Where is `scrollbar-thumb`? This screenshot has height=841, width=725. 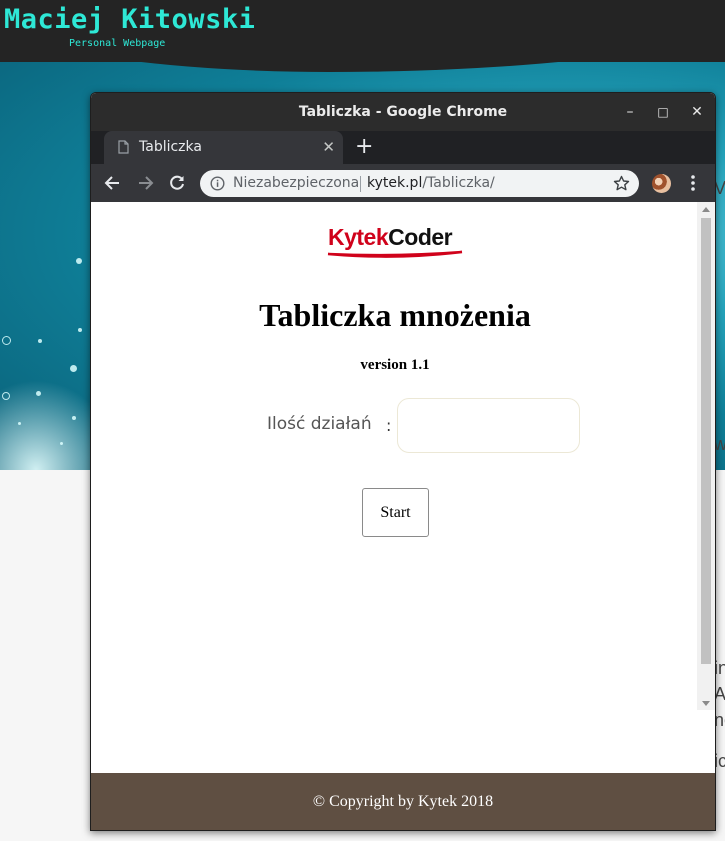 scrollbar-thumb is located at coordinates (706, 441).